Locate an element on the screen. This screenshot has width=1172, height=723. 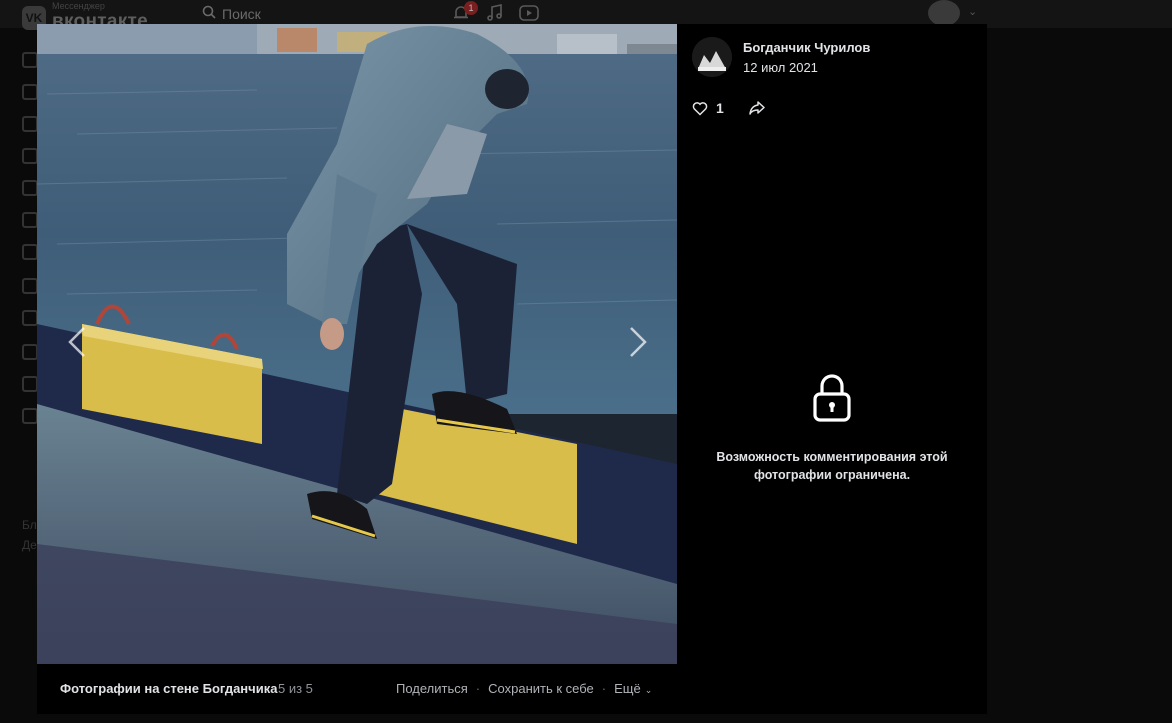
search-icon is located at coordinates (209, 13).